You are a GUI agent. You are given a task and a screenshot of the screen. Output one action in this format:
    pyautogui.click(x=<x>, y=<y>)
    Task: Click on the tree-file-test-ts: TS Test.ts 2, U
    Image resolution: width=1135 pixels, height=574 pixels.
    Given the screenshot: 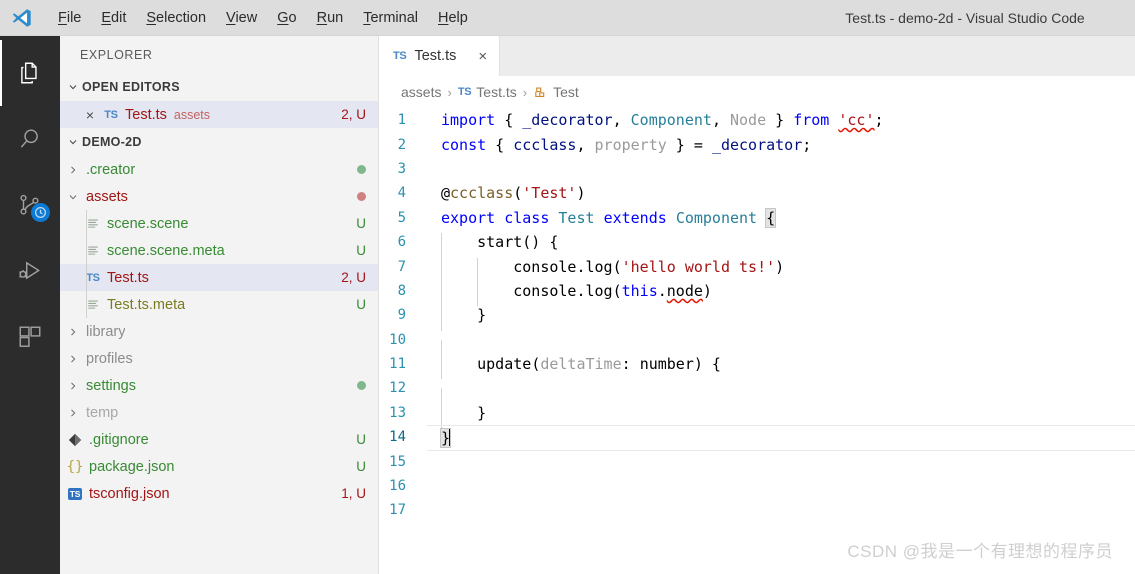 What is the action you would take?
    pyautogui.click(x=219, y=277)
    